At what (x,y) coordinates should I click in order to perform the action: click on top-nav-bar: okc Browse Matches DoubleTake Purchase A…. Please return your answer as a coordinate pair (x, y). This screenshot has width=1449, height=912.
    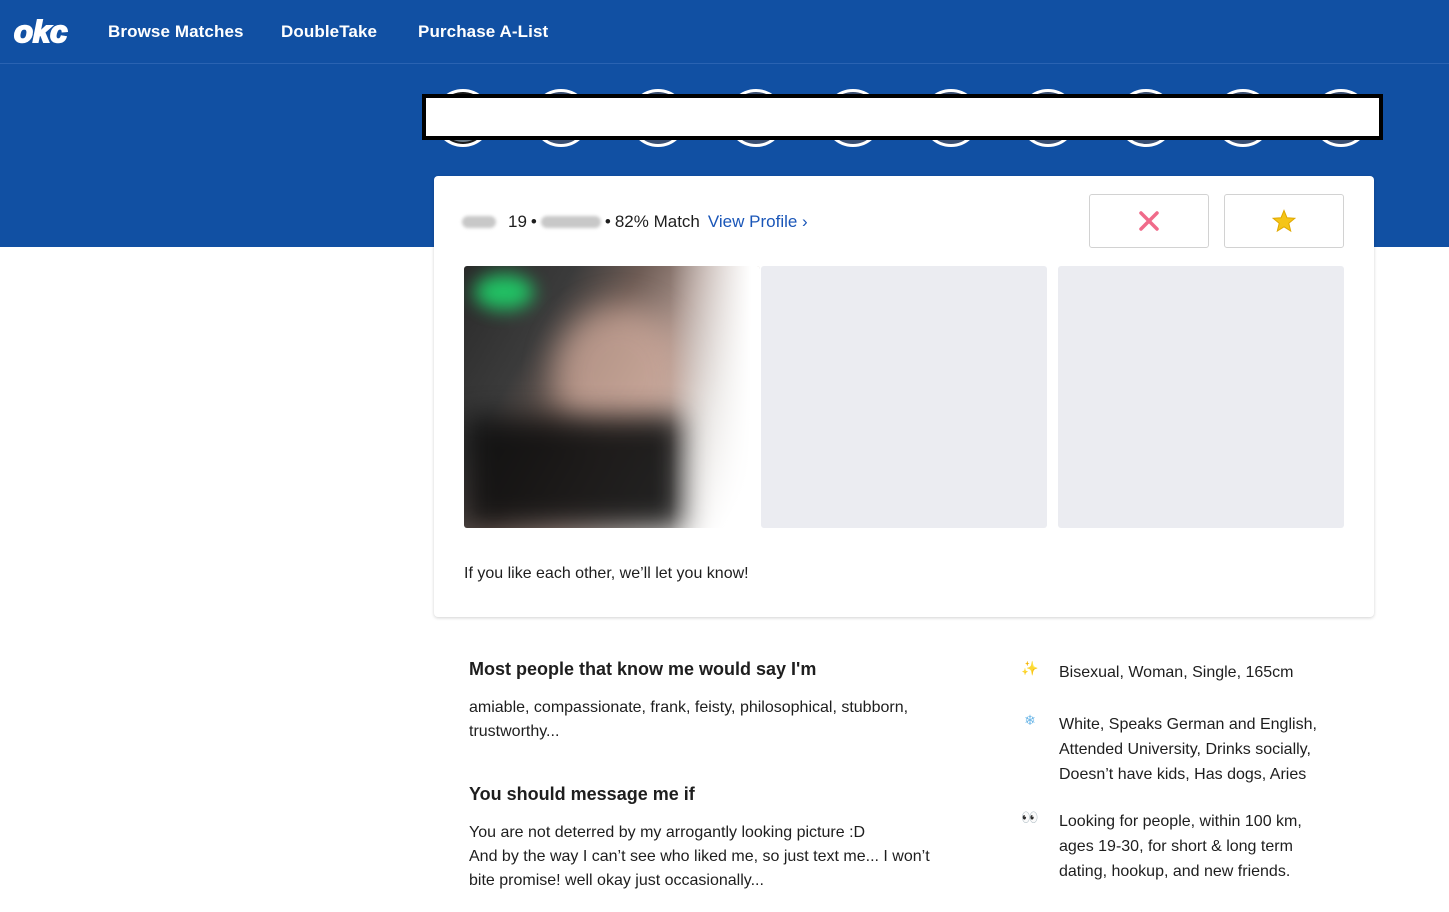
    Looking at the image, I should click on (724, 32).